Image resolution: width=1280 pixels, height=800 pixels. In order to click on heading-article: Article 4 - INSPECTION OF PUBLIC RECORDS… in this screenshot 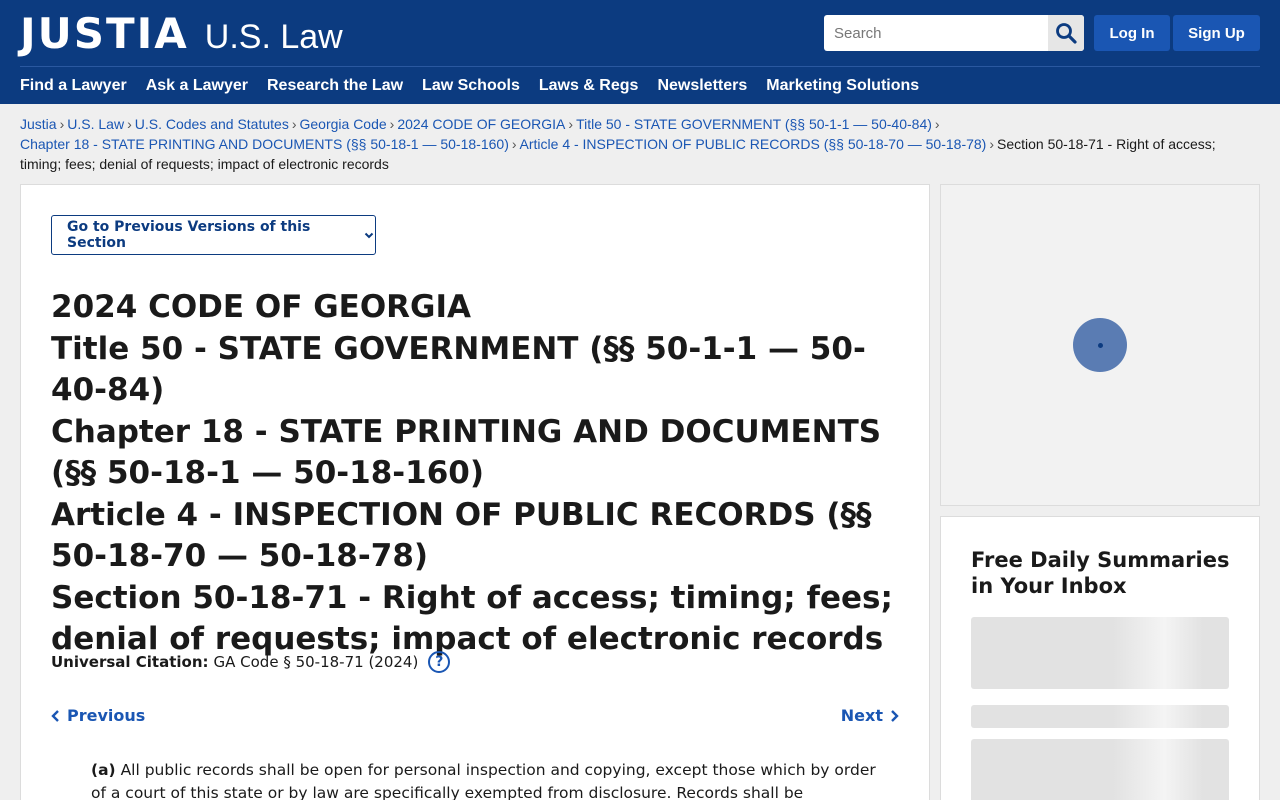, I will do `click(461, 535)`.